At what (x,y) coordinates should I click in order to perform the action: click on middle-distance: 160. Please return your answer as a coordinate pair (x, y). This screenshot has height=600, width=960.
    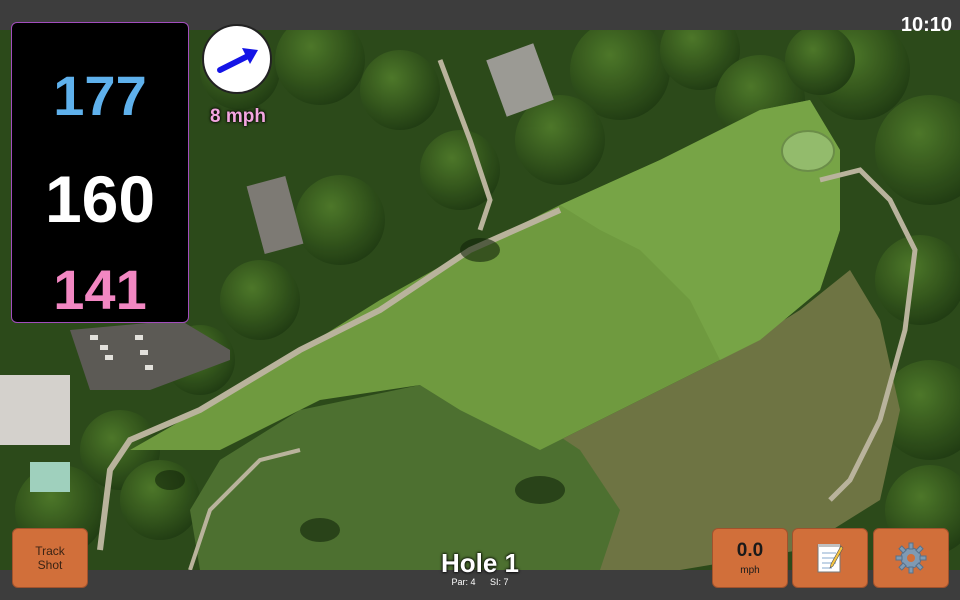
    Looking at the image, I should click on (100, 199).